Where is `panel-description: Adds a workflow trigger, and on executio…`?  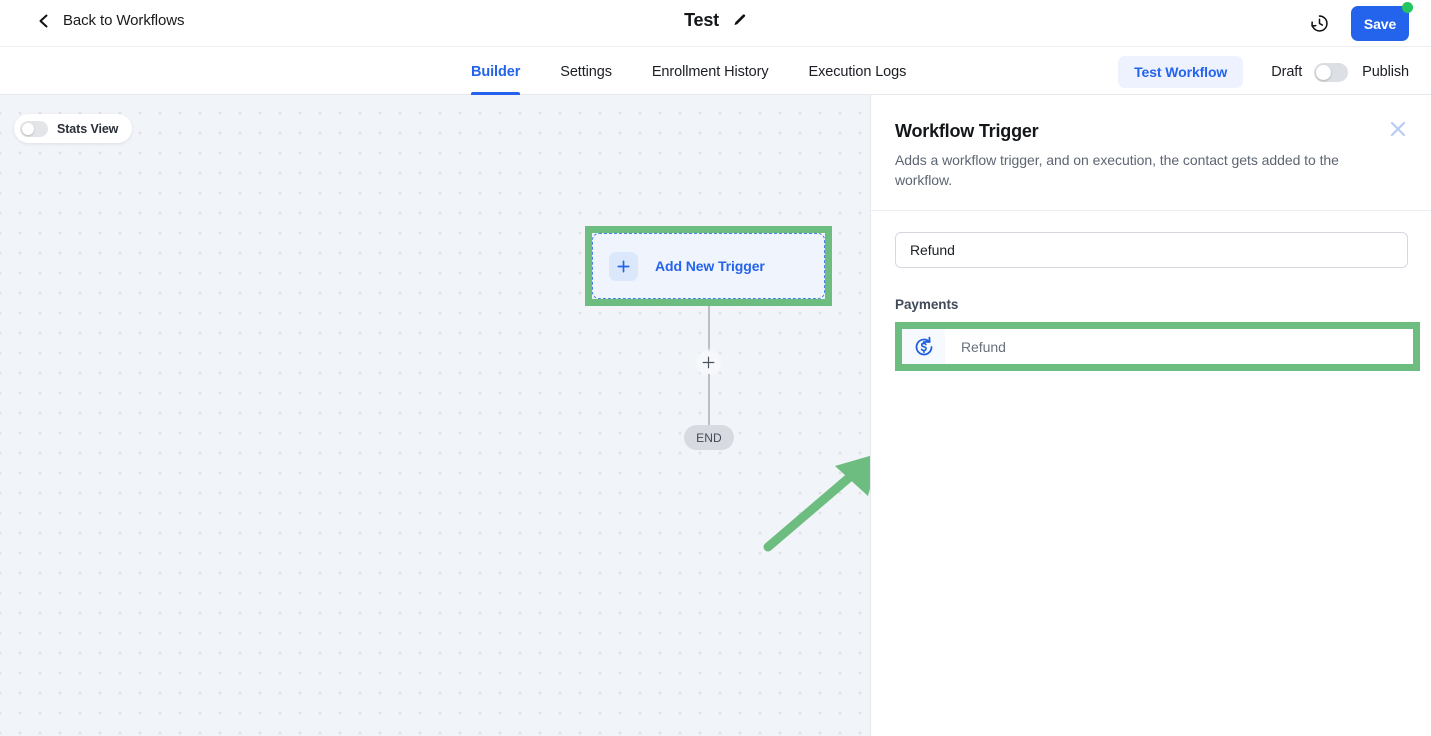
panel-description: Adds a workflow trigger, and on executio… is located at coordinates (1117, 170).